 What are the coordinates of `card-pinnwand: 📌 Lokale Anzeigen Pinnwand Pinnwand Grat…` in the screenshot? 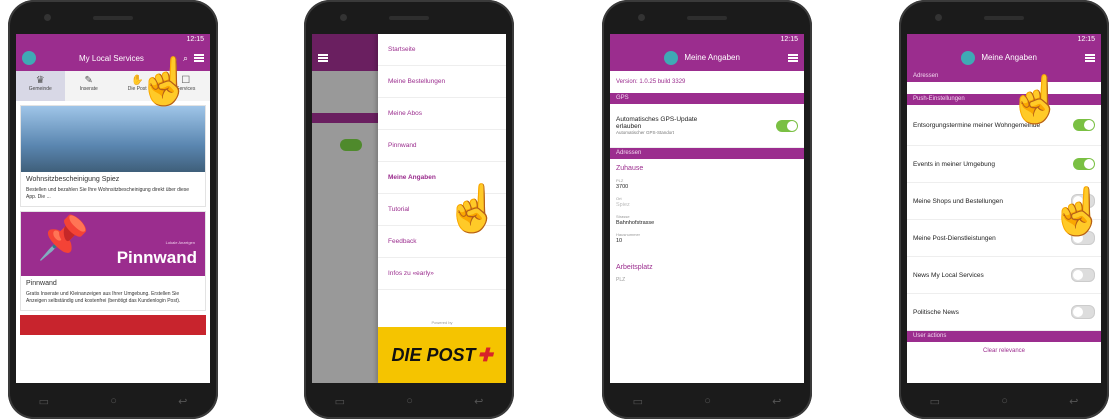 It's located at (113, 261).